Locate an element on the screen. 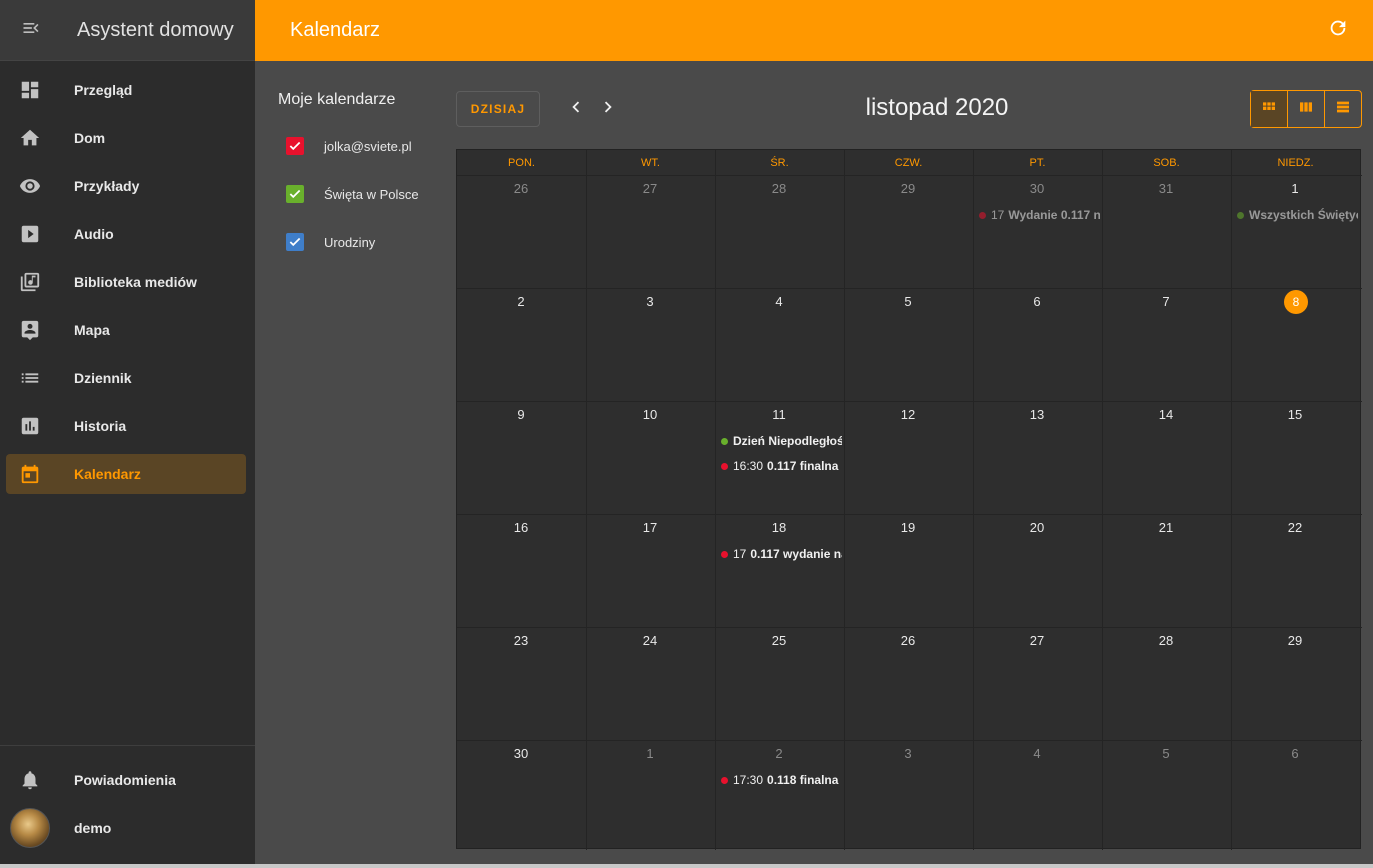 This screenshot has height=868, width=1373. weekday-header: NIEDZ. is located at coordinates (1295, 162).